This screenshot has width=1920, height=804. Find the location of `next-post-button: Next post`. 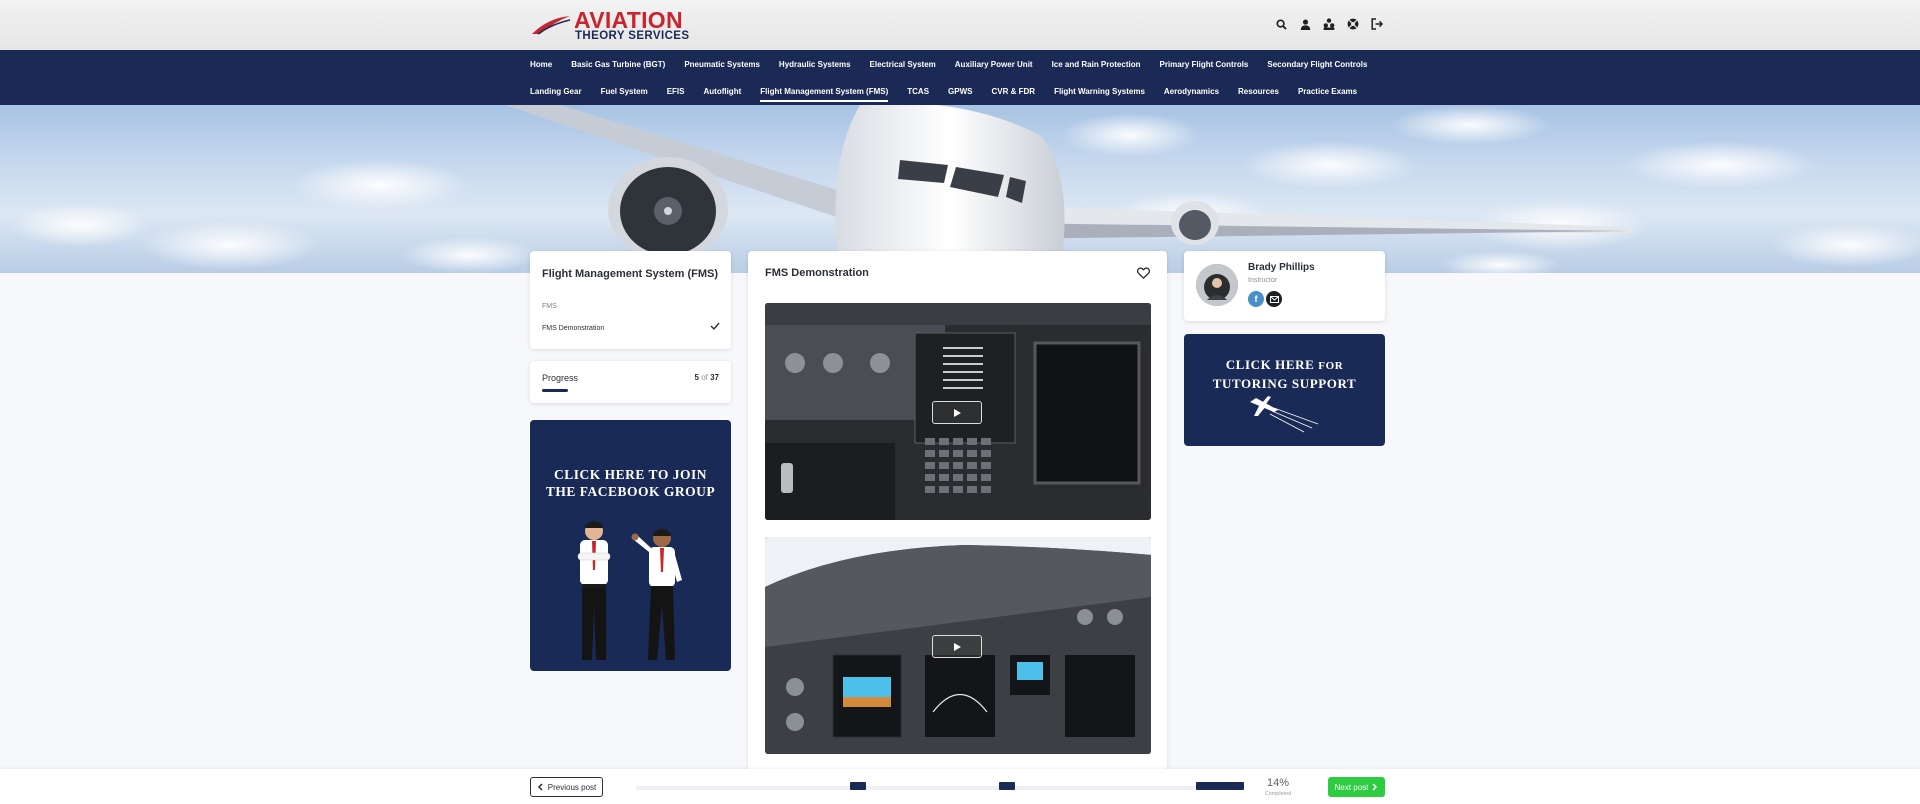

next-post-button: Next post is located at coordinates (1356, 787).